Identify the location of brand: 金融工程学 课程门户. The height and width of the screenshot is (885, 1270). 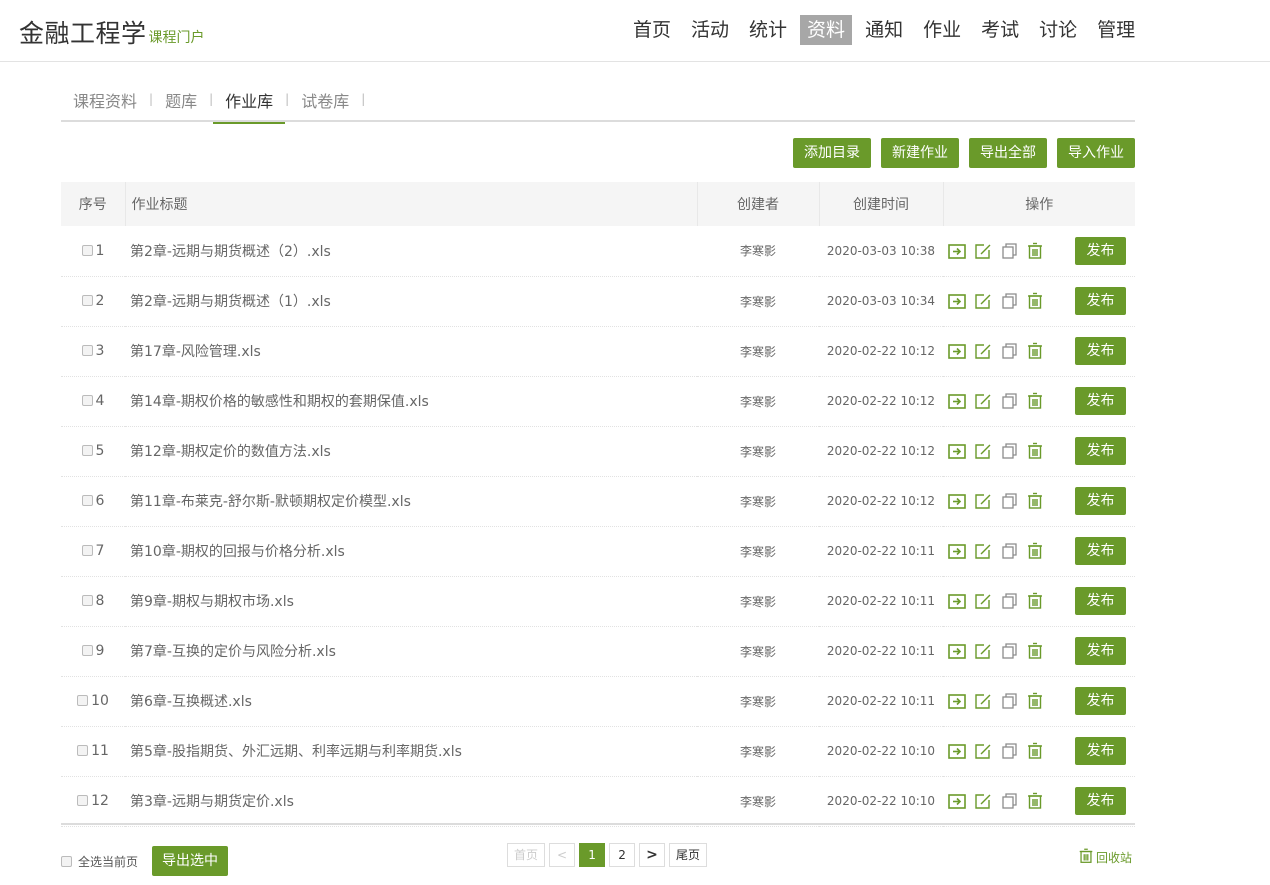
(112, 32).